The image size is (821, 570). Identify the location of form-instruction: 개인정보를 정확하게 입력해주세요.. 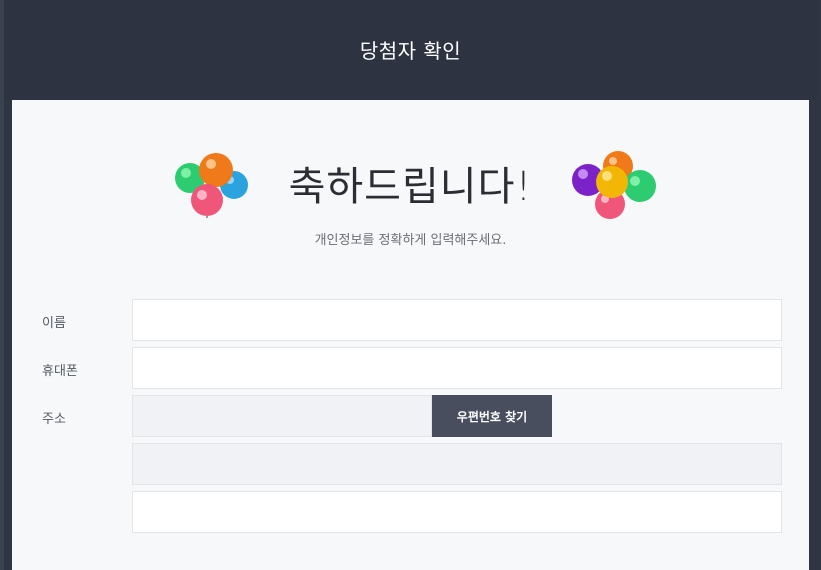
(410, 240).